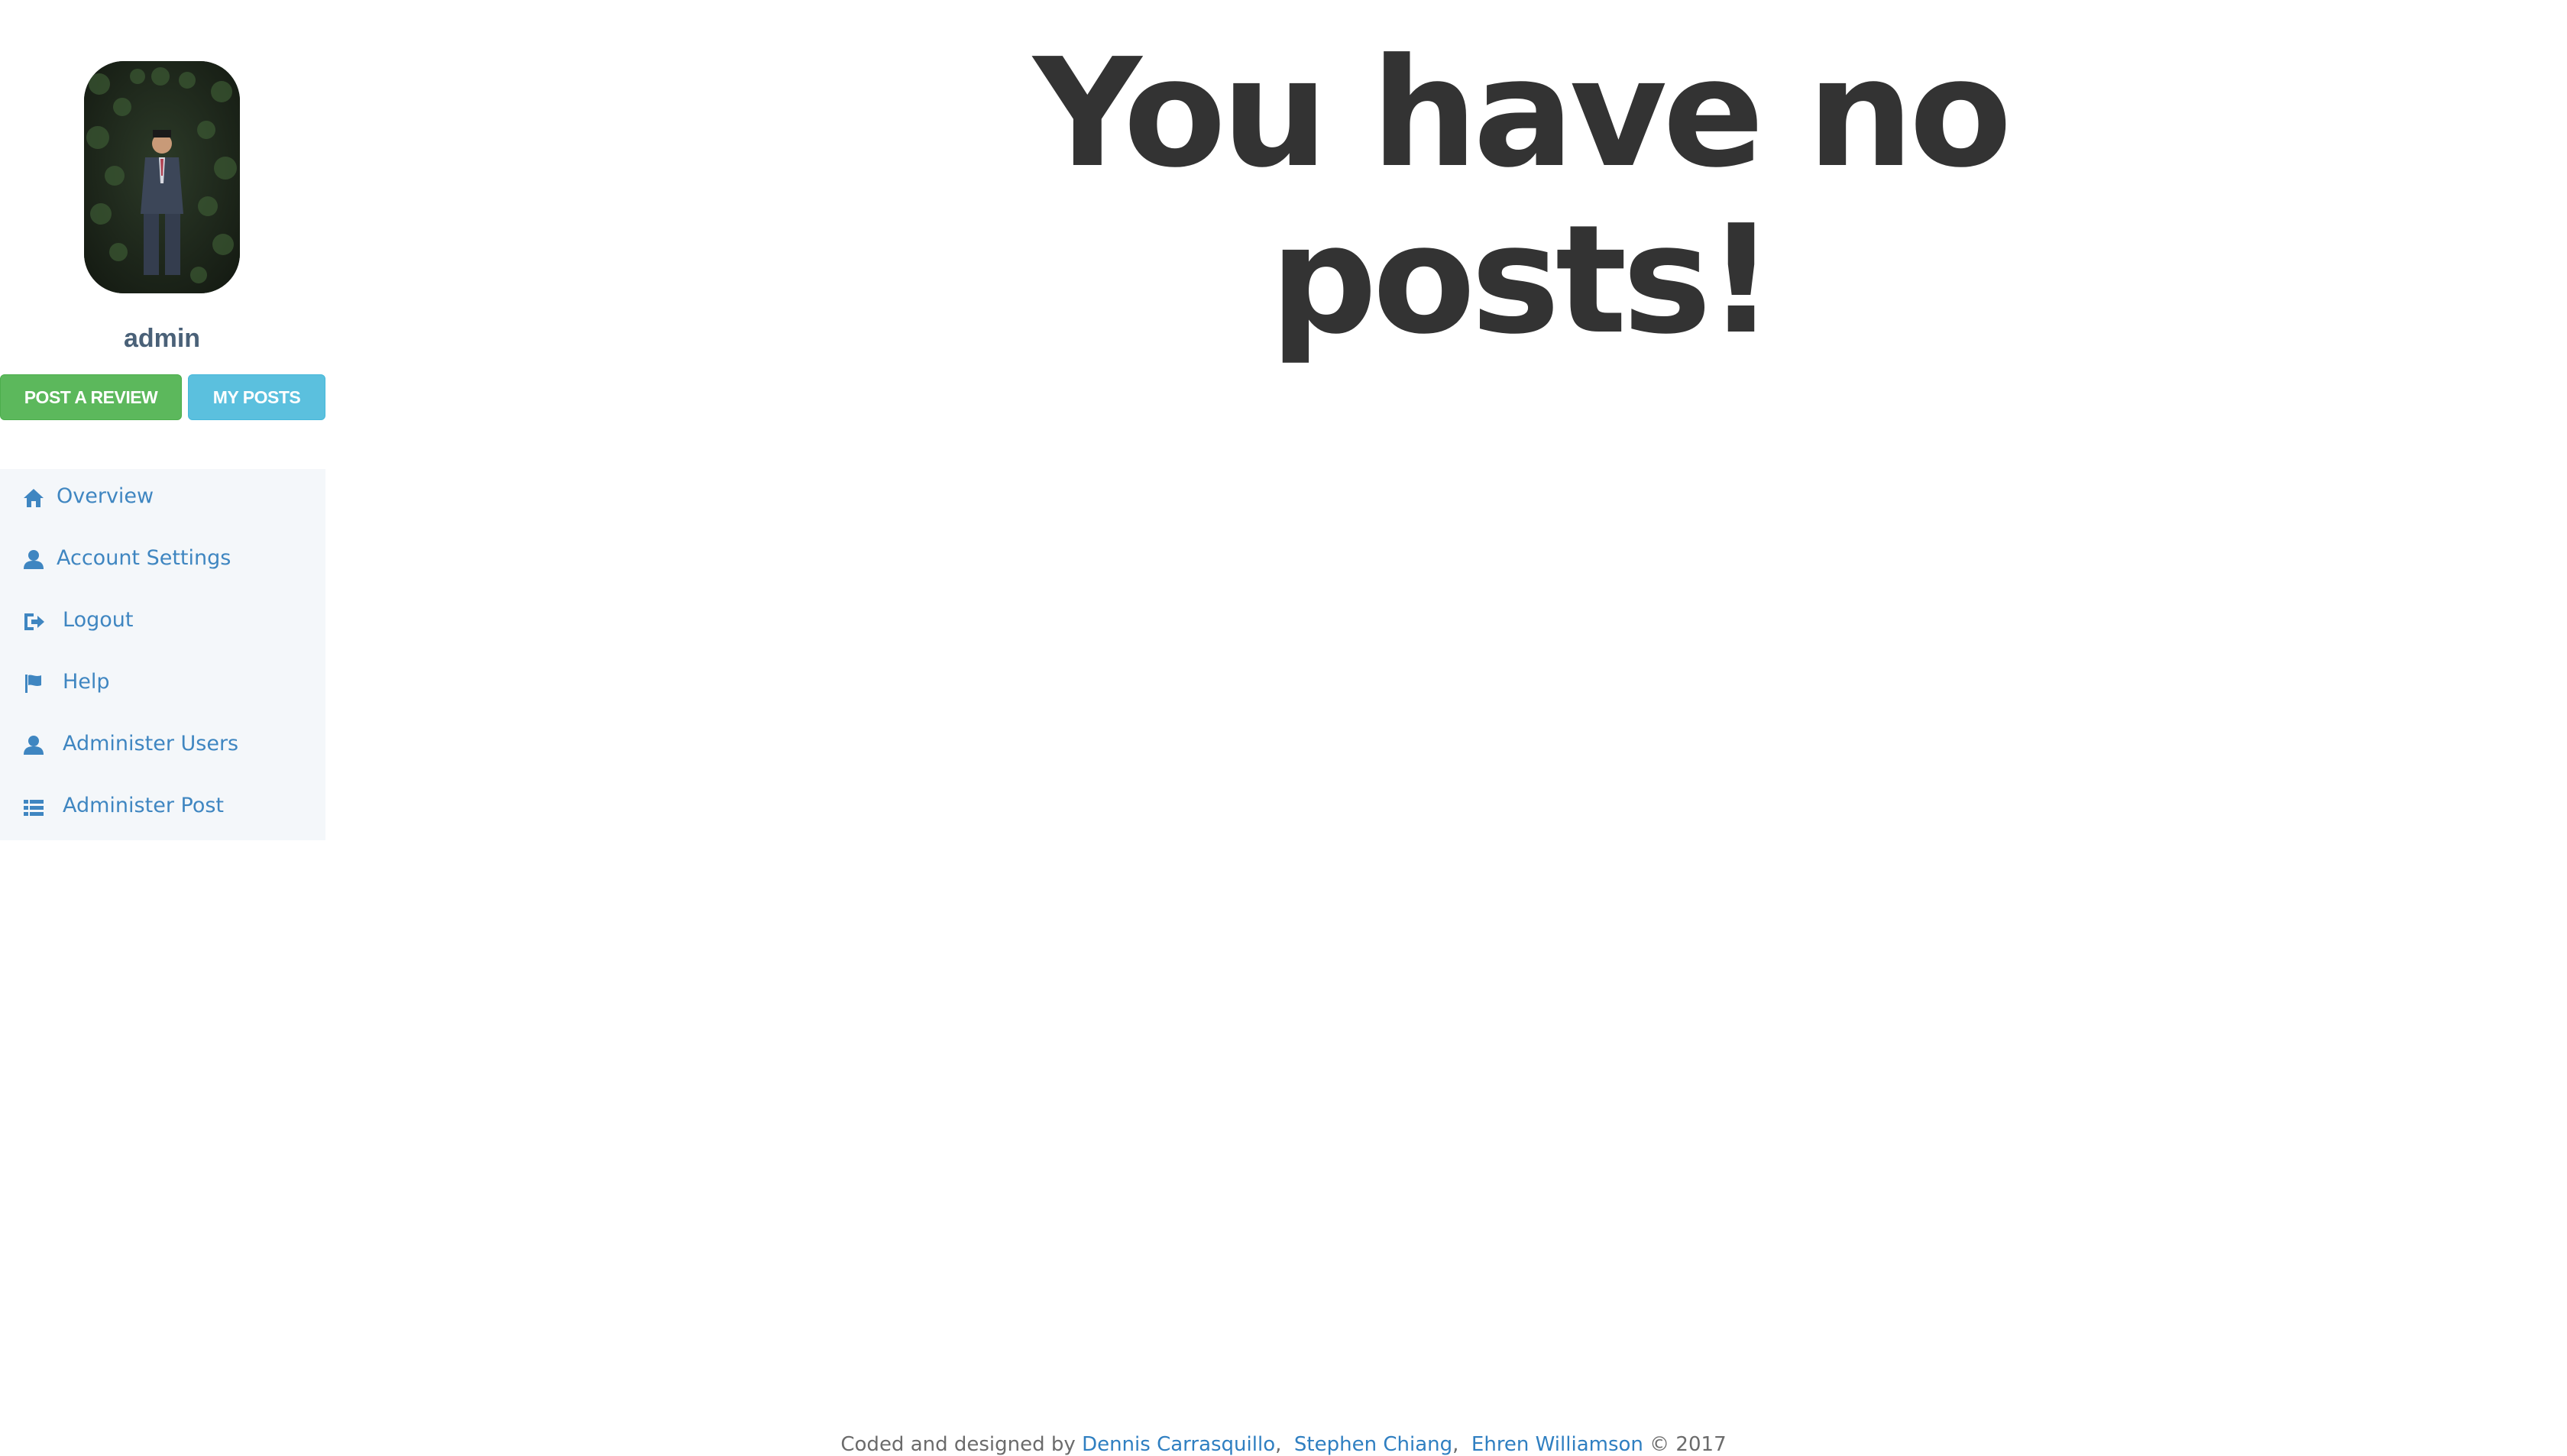 The height and width of the screenshot is (1456, 2567). Describe the element at coordinates (1522, 280) in the screenshot. I see `heading-line-2: posts!` at that location.